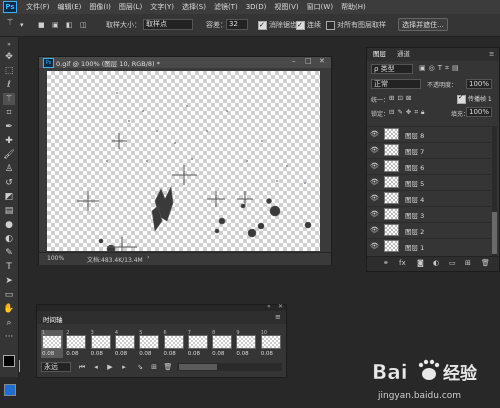 This screenshot has height=408, width=500. I want to click on blur-tool-icon: ●, so click(9, 225).